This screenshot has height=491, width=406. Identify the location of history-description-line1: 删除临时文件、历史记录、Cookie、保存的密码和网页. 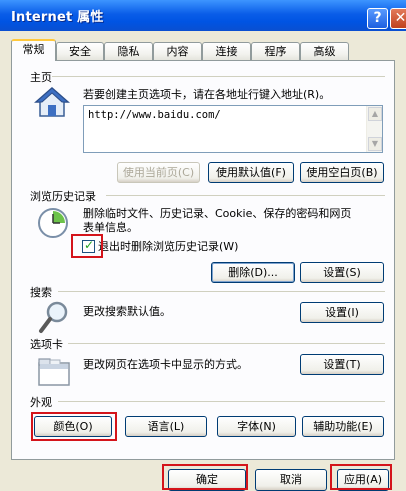
(217, 213).